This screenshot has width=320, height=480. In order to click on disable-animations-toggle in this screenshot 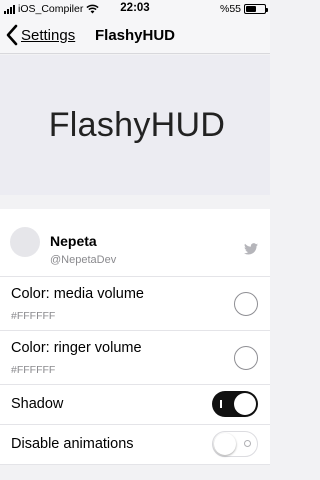, I will do `click(235, 444)`.